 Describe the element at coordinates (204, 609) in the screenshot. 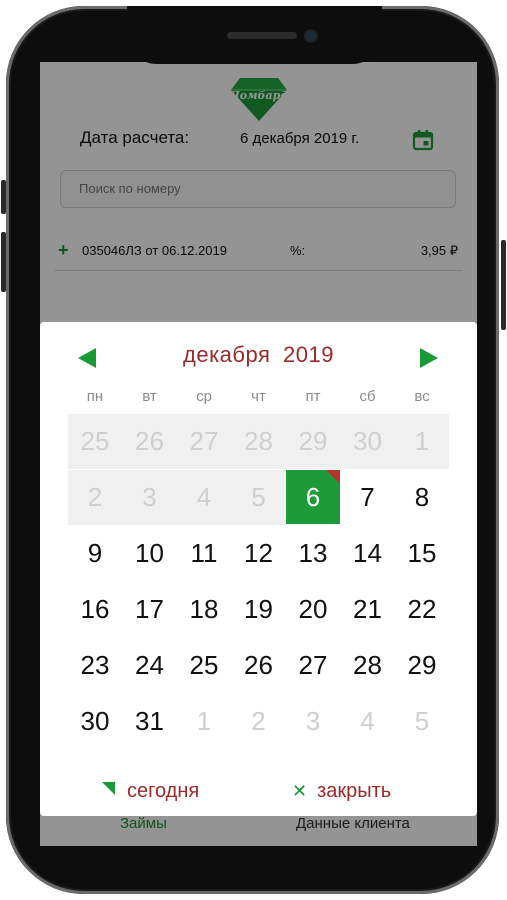

I see `day-cell: 18` at that location.